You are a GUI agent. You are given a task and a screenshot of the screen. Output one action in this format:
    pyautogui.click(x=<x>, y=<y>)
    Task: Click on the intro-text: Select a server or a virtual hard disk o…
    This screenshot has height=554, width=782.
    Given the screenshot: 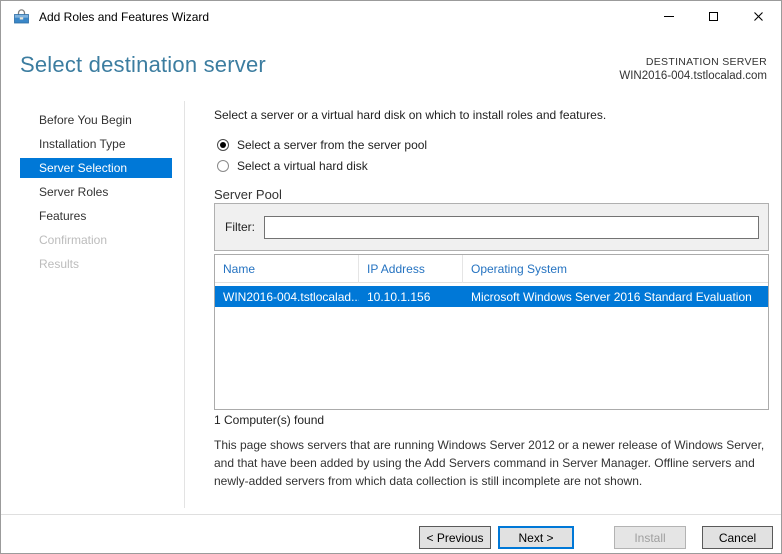 What is the action you would take?
    pyautogui.click(x=410, y=115)
    